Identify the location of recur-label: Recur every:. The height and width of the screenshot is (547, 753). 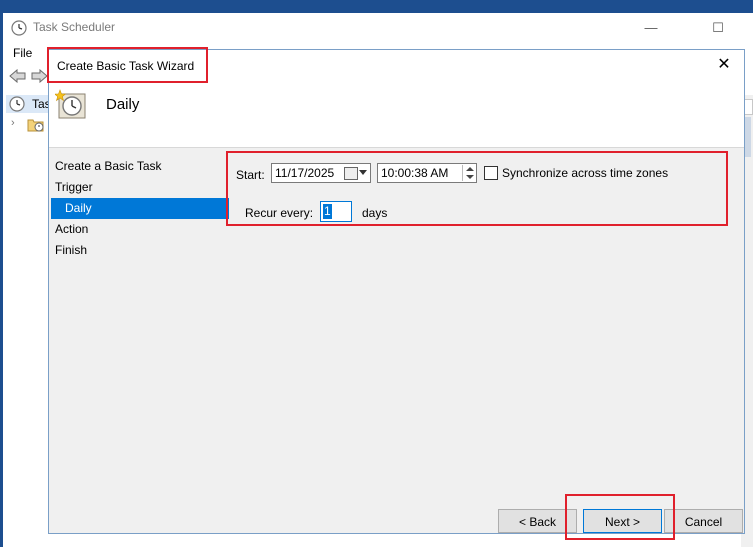
(279, 213).